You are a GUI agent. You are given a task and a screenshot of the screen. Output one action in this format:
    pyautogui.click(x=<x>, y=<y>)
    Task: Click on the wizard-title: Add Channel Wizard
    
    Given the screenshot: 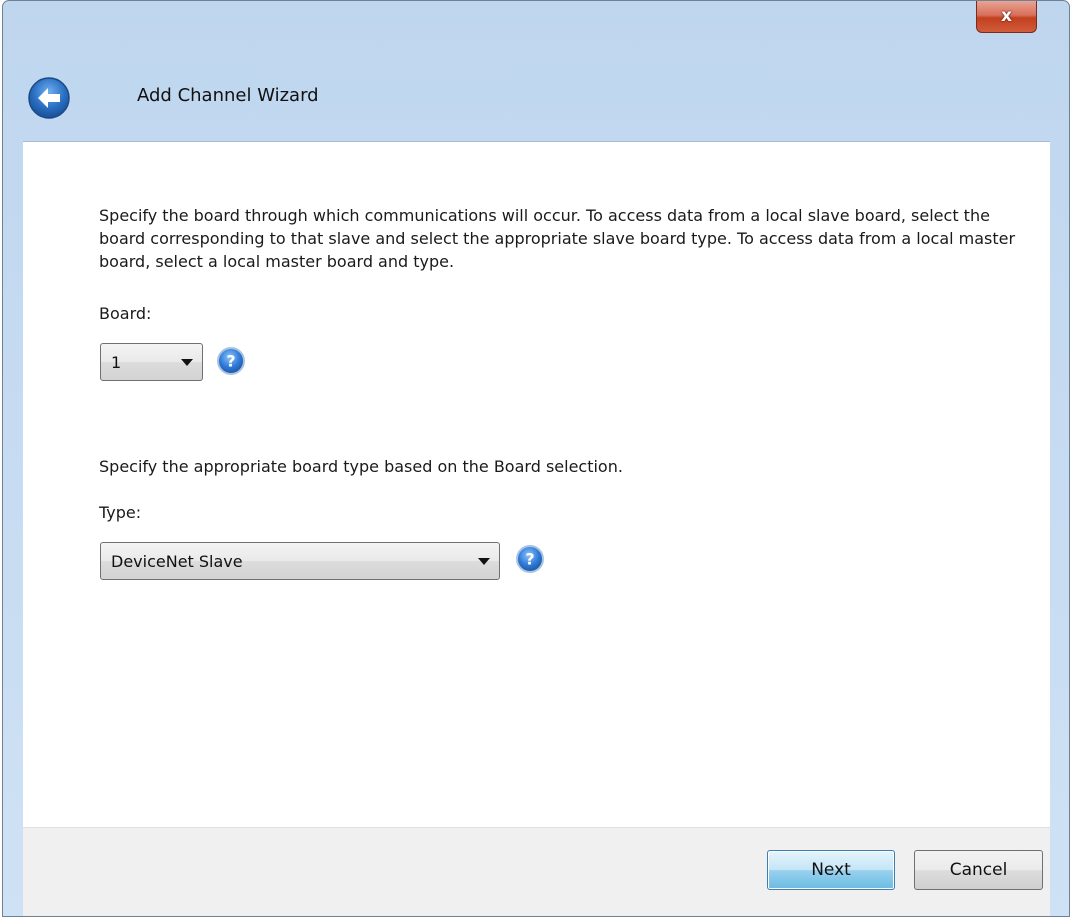 What is the action you would take?
    pyautogui.click(x=228, y=95)
    